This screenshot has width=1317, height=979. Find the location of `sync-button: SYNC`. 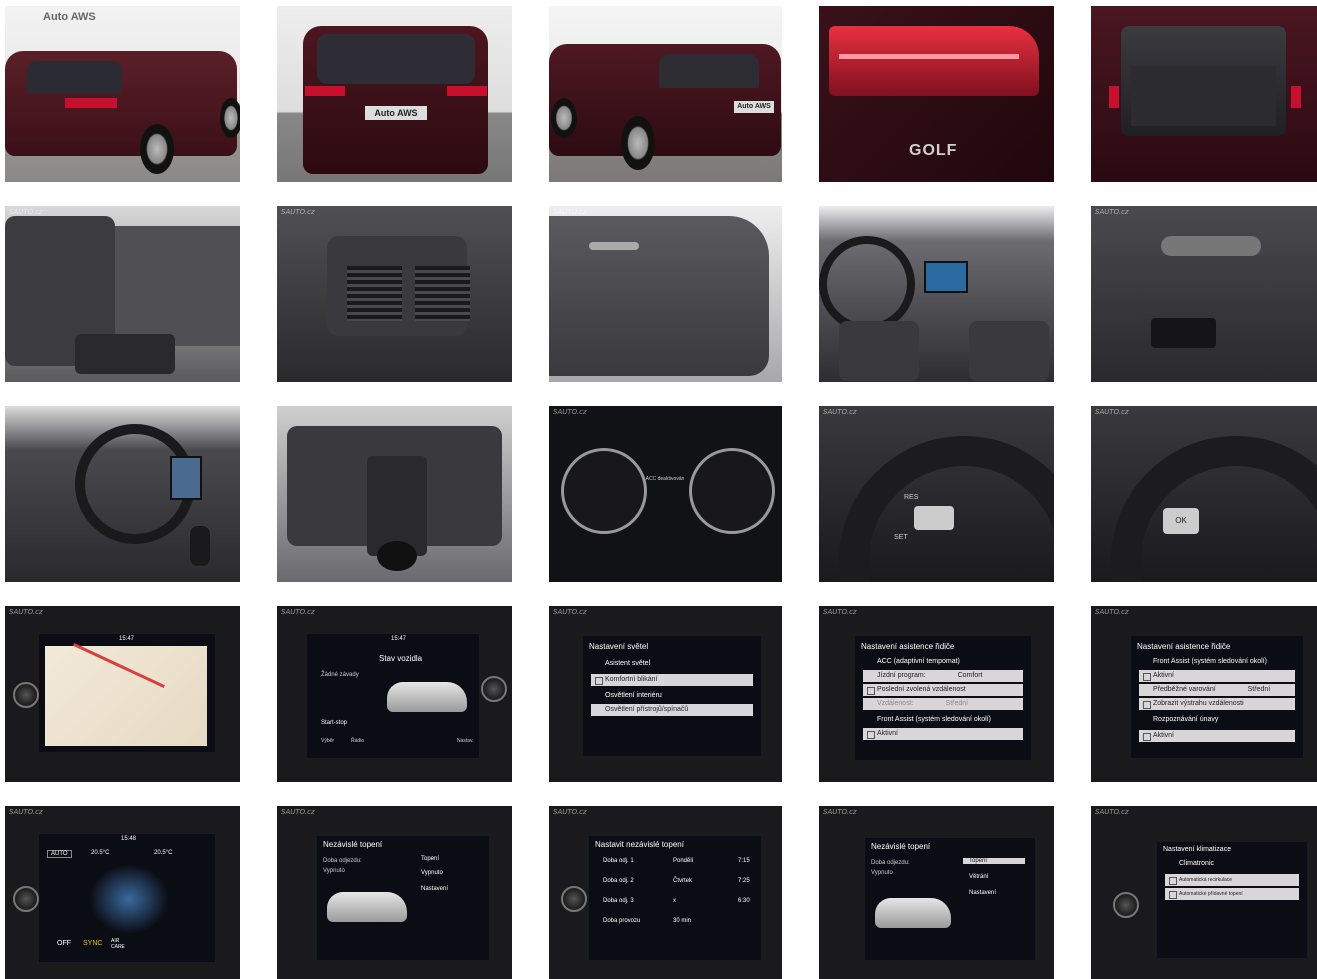

sync-button: SYNC is located at coordinates (93, 943).